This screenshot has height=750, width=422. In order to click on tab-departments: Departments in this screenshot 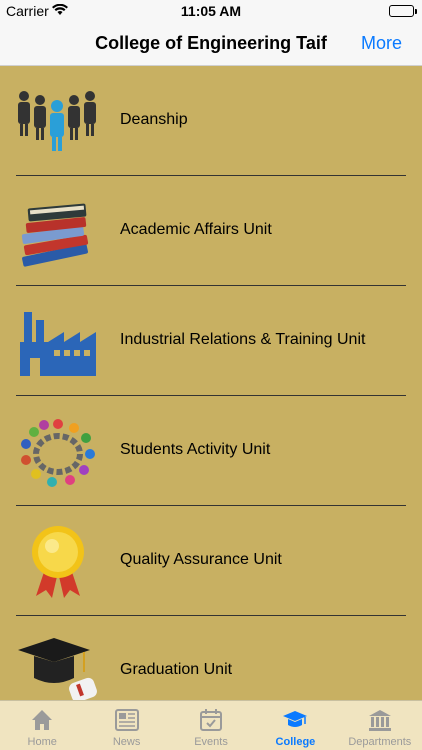, I will do `click(380, 725)`.